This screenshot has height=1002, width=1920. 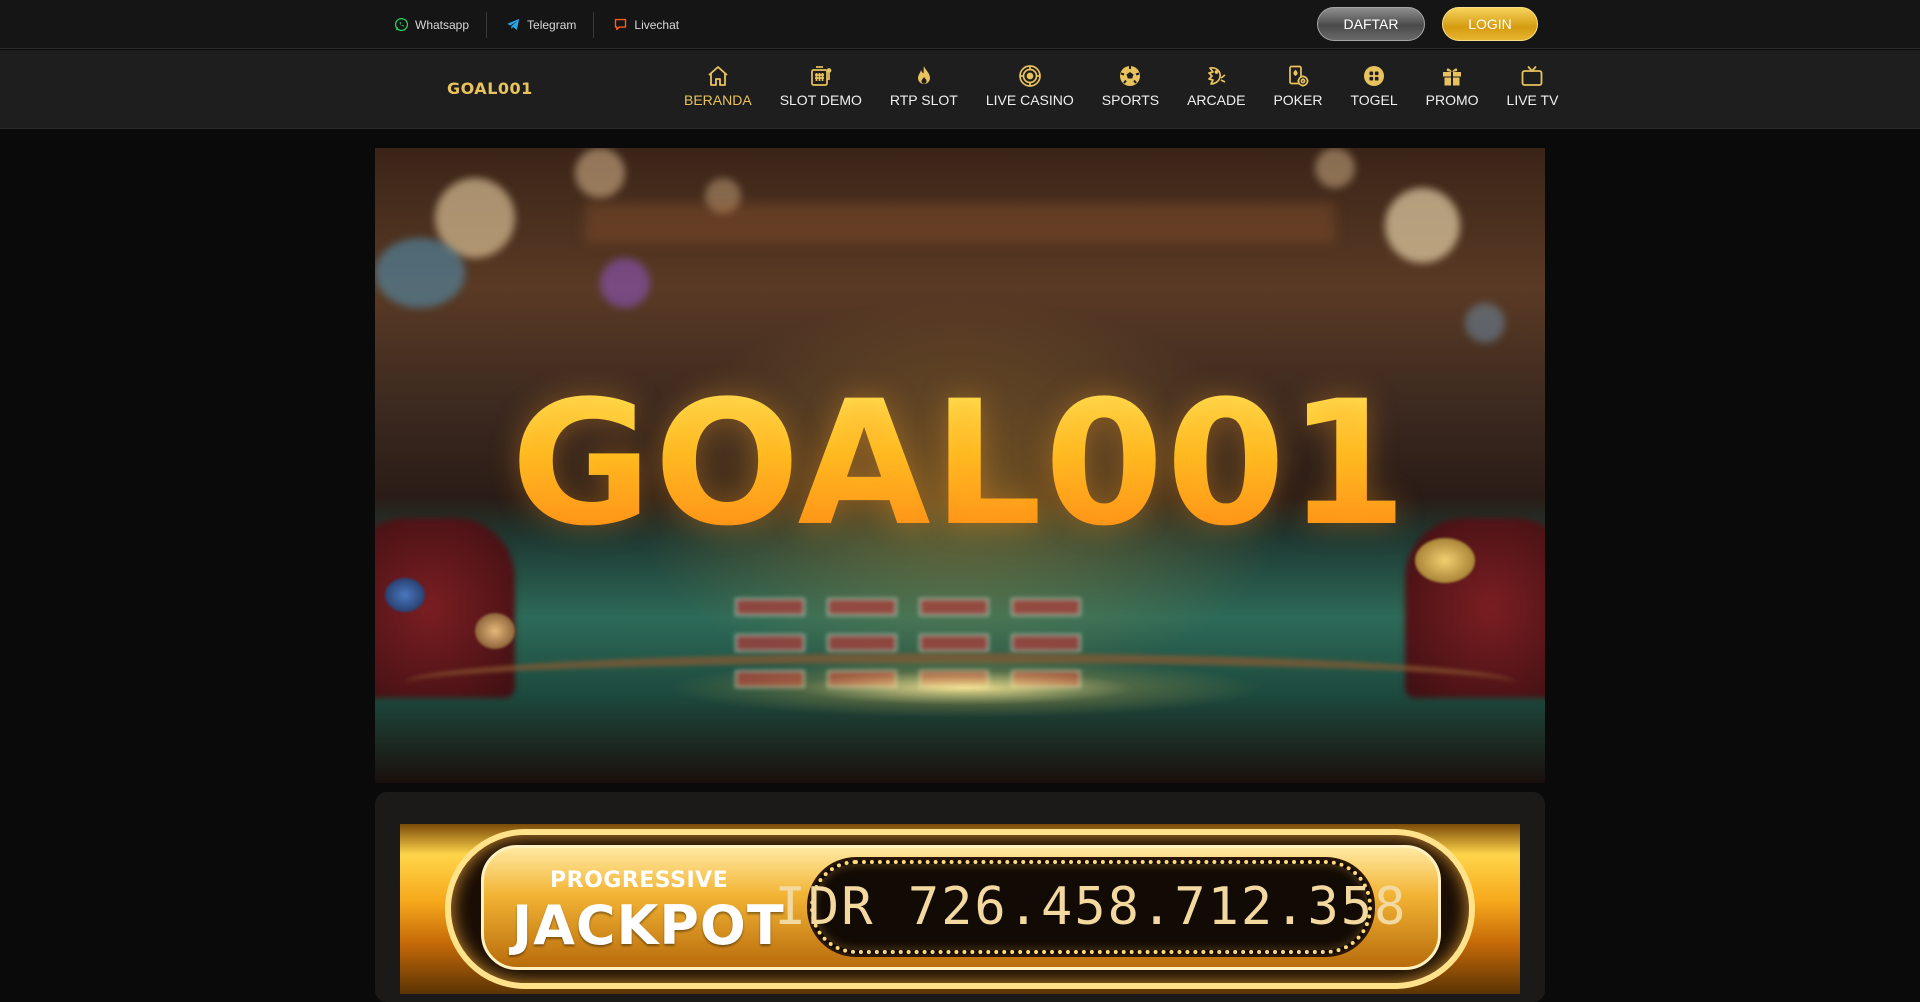 What do you see at coordinates (1029, 76) in the screenshot?
I see `roulette-icon` at bounding box center [1029, 76].